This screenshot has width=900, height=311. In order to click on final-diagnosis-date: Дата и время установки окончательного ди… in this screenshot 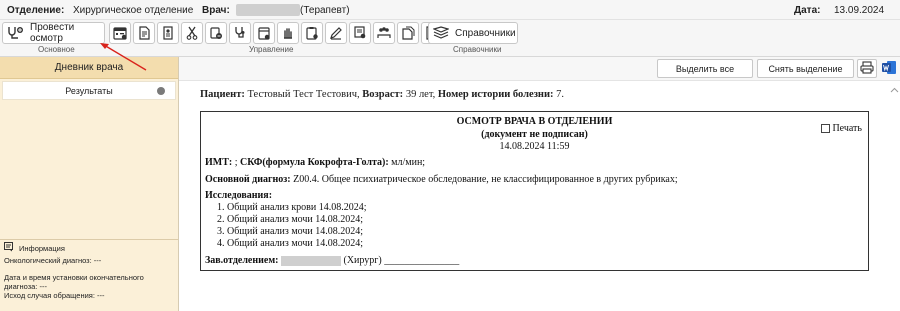, I will do `click(74, 282)`.